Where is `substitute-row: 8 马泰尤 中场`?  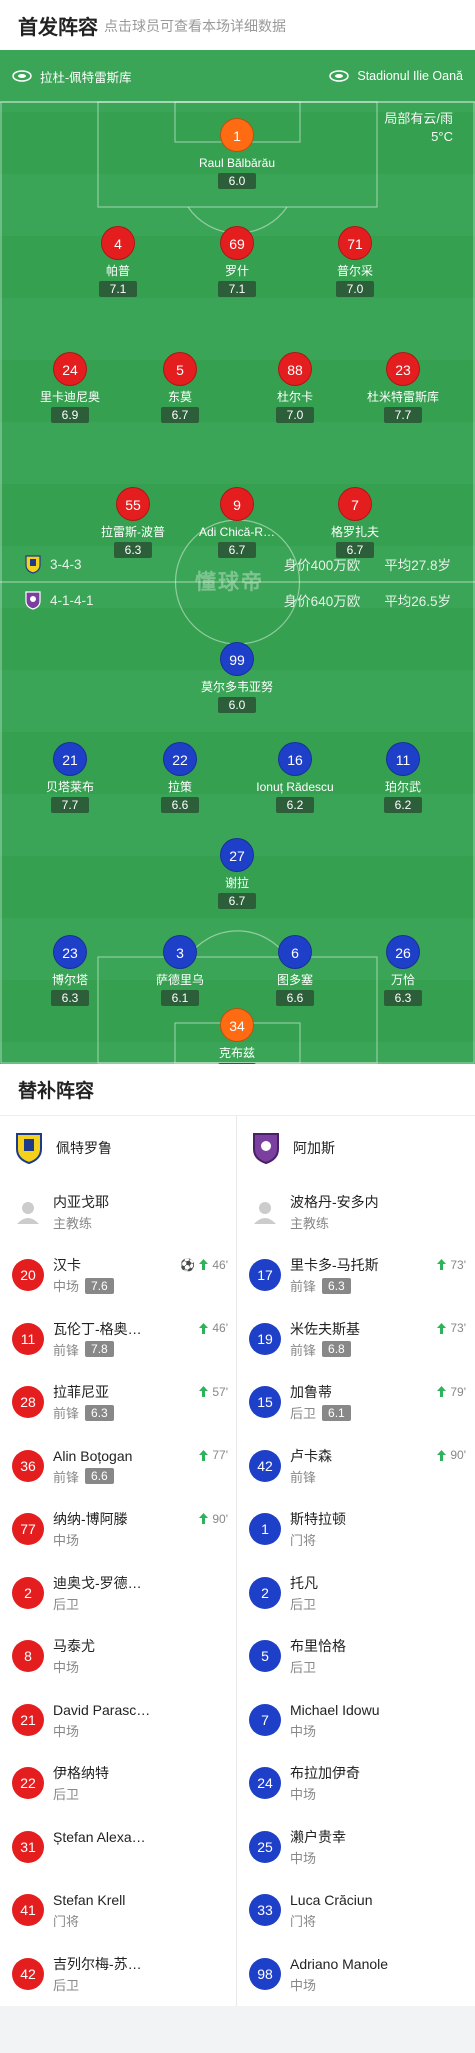
substitute-row: 8 马泰尤 中场 is located at coordinates (118, 1657).